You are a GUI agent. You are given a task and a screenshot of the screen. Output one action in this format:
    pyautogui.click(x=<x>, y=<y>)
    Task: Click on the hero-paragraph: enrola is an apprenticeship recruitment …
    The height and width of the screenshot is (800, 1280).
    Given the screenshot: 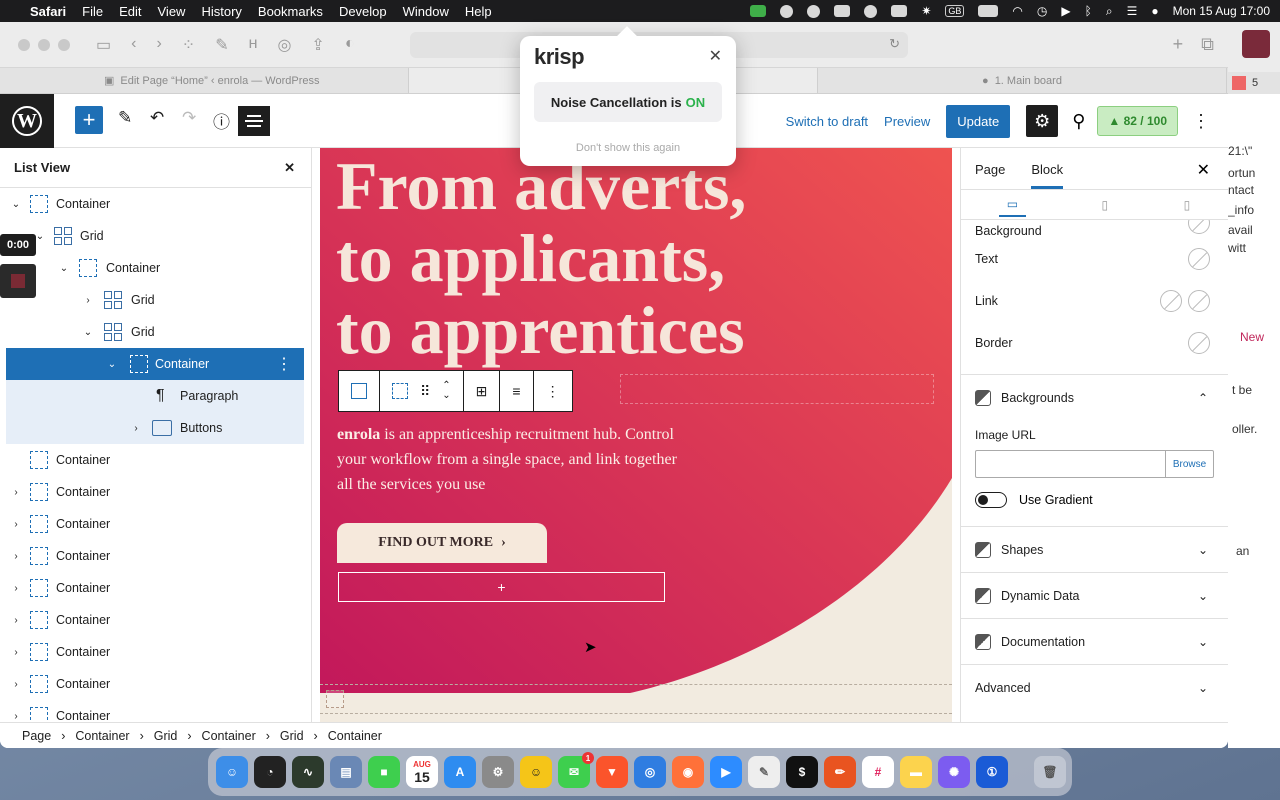 What is the action you would take?
    pyautogui.click(x=507, y=459)
    